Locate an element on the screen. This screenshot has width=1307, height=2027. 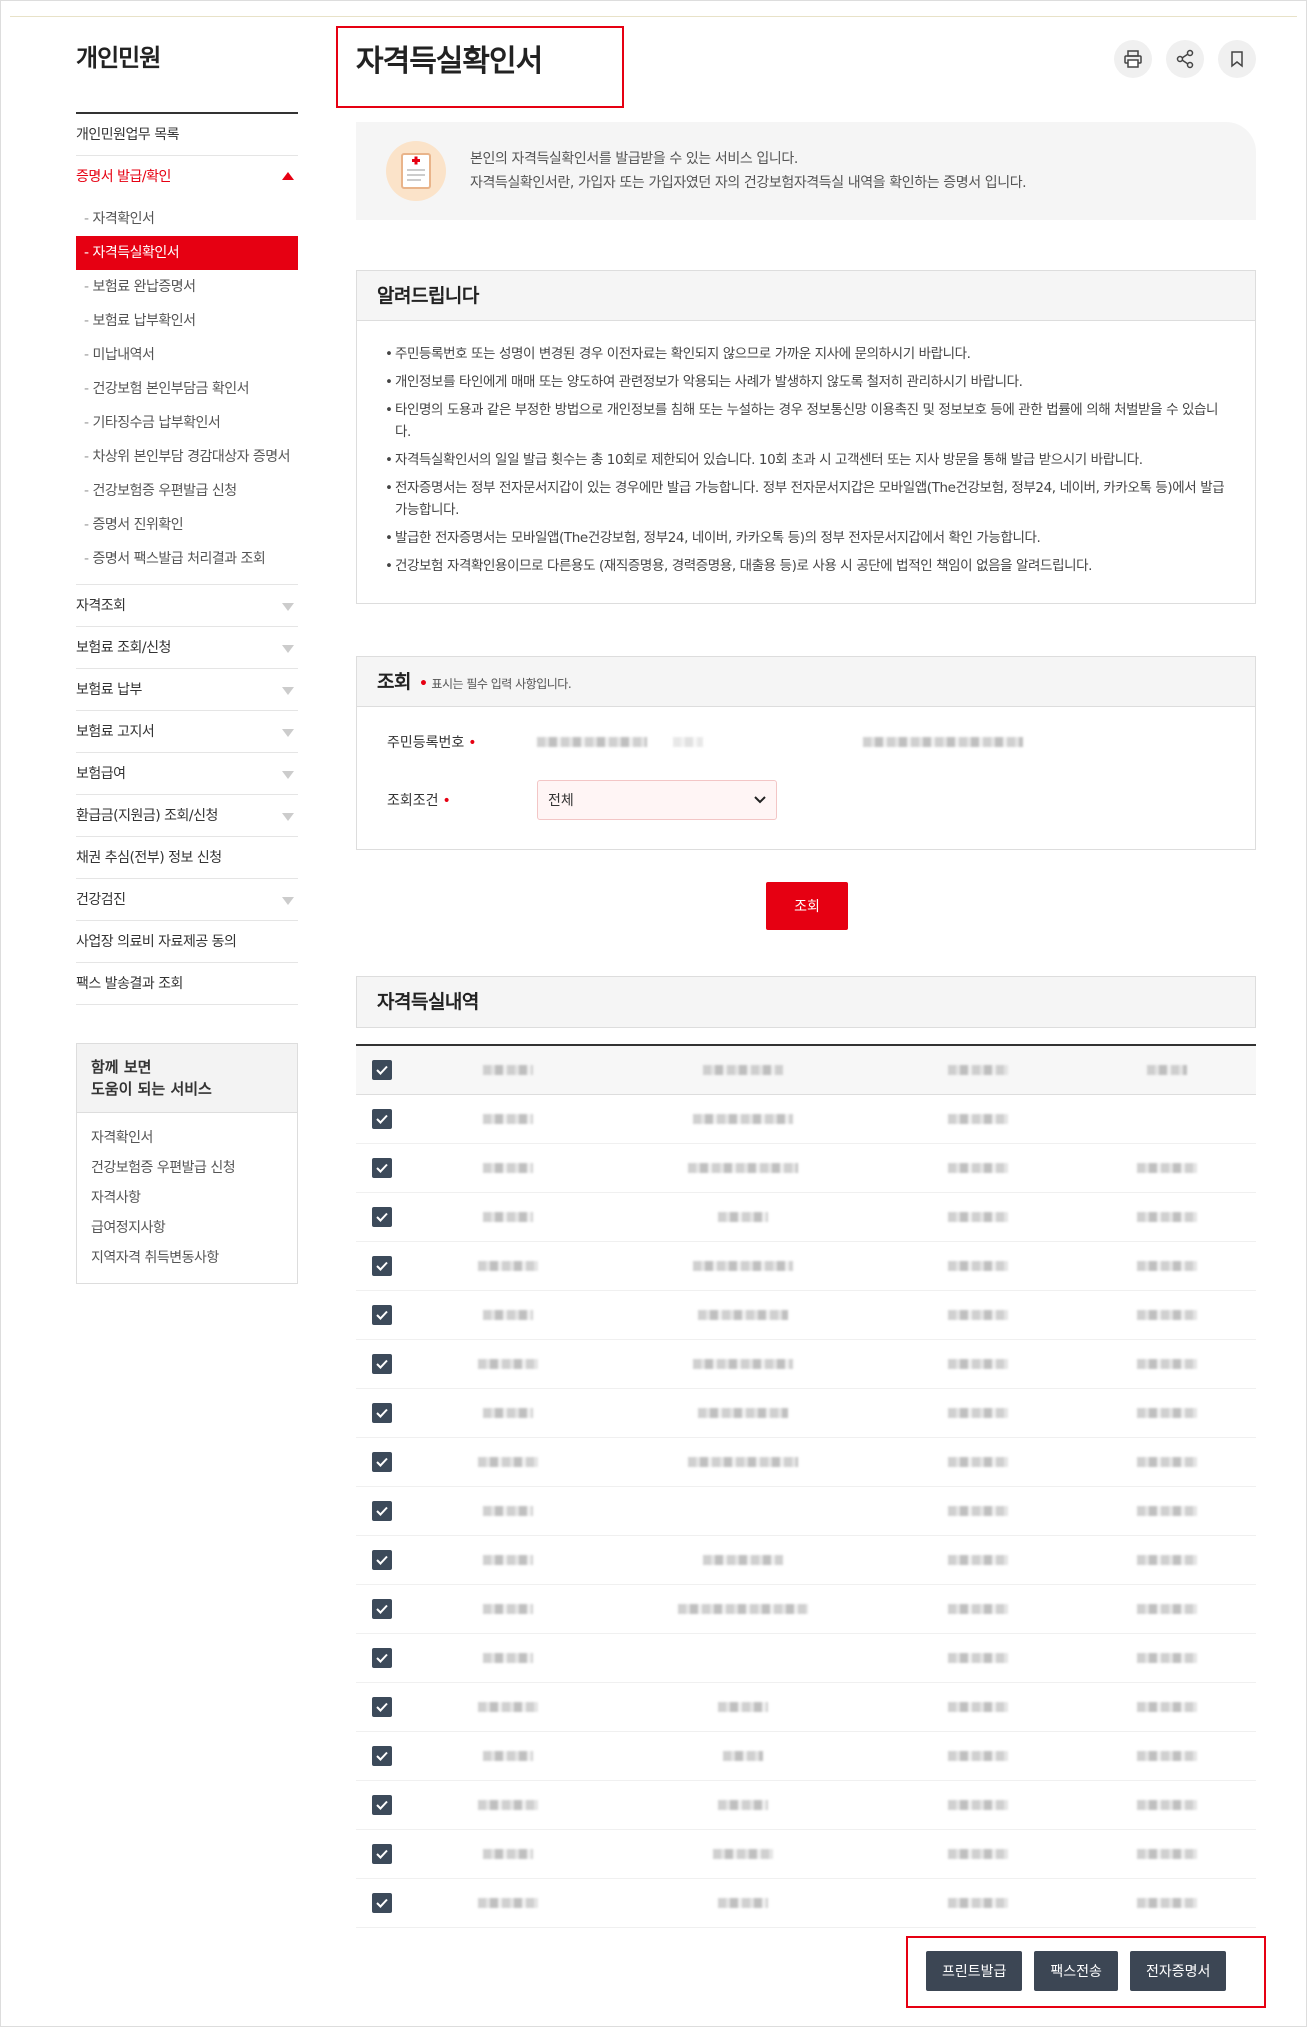
sidebar-sub-item-5: 건강보험 본인부담금 확인서 is located at coordinates (187, 389).